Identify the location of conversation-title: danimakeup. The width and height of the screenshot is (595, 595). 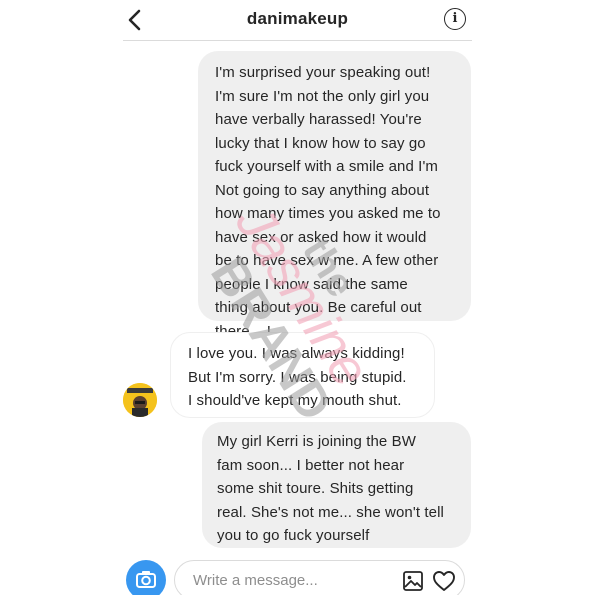
(297, 19).